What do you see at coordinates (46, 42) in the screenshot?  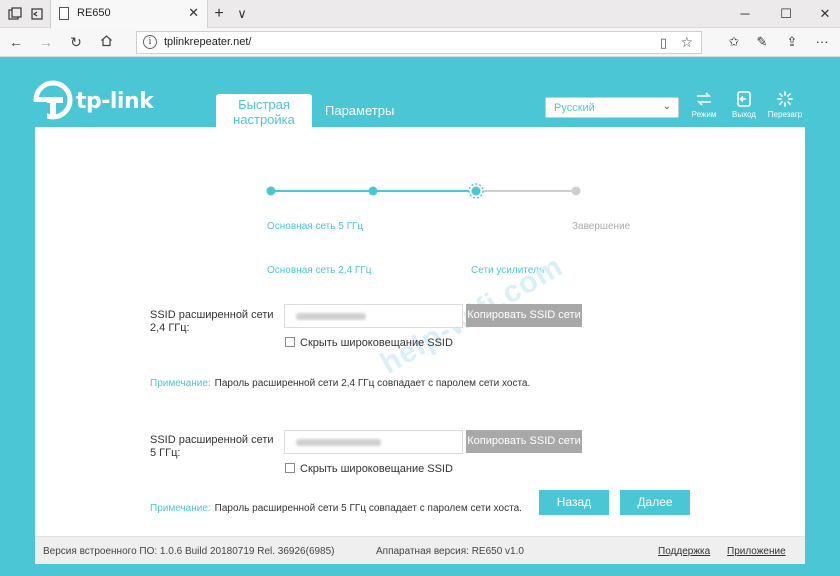 I see `forward-arrow-icon: →` at bounding box center [46, 42].